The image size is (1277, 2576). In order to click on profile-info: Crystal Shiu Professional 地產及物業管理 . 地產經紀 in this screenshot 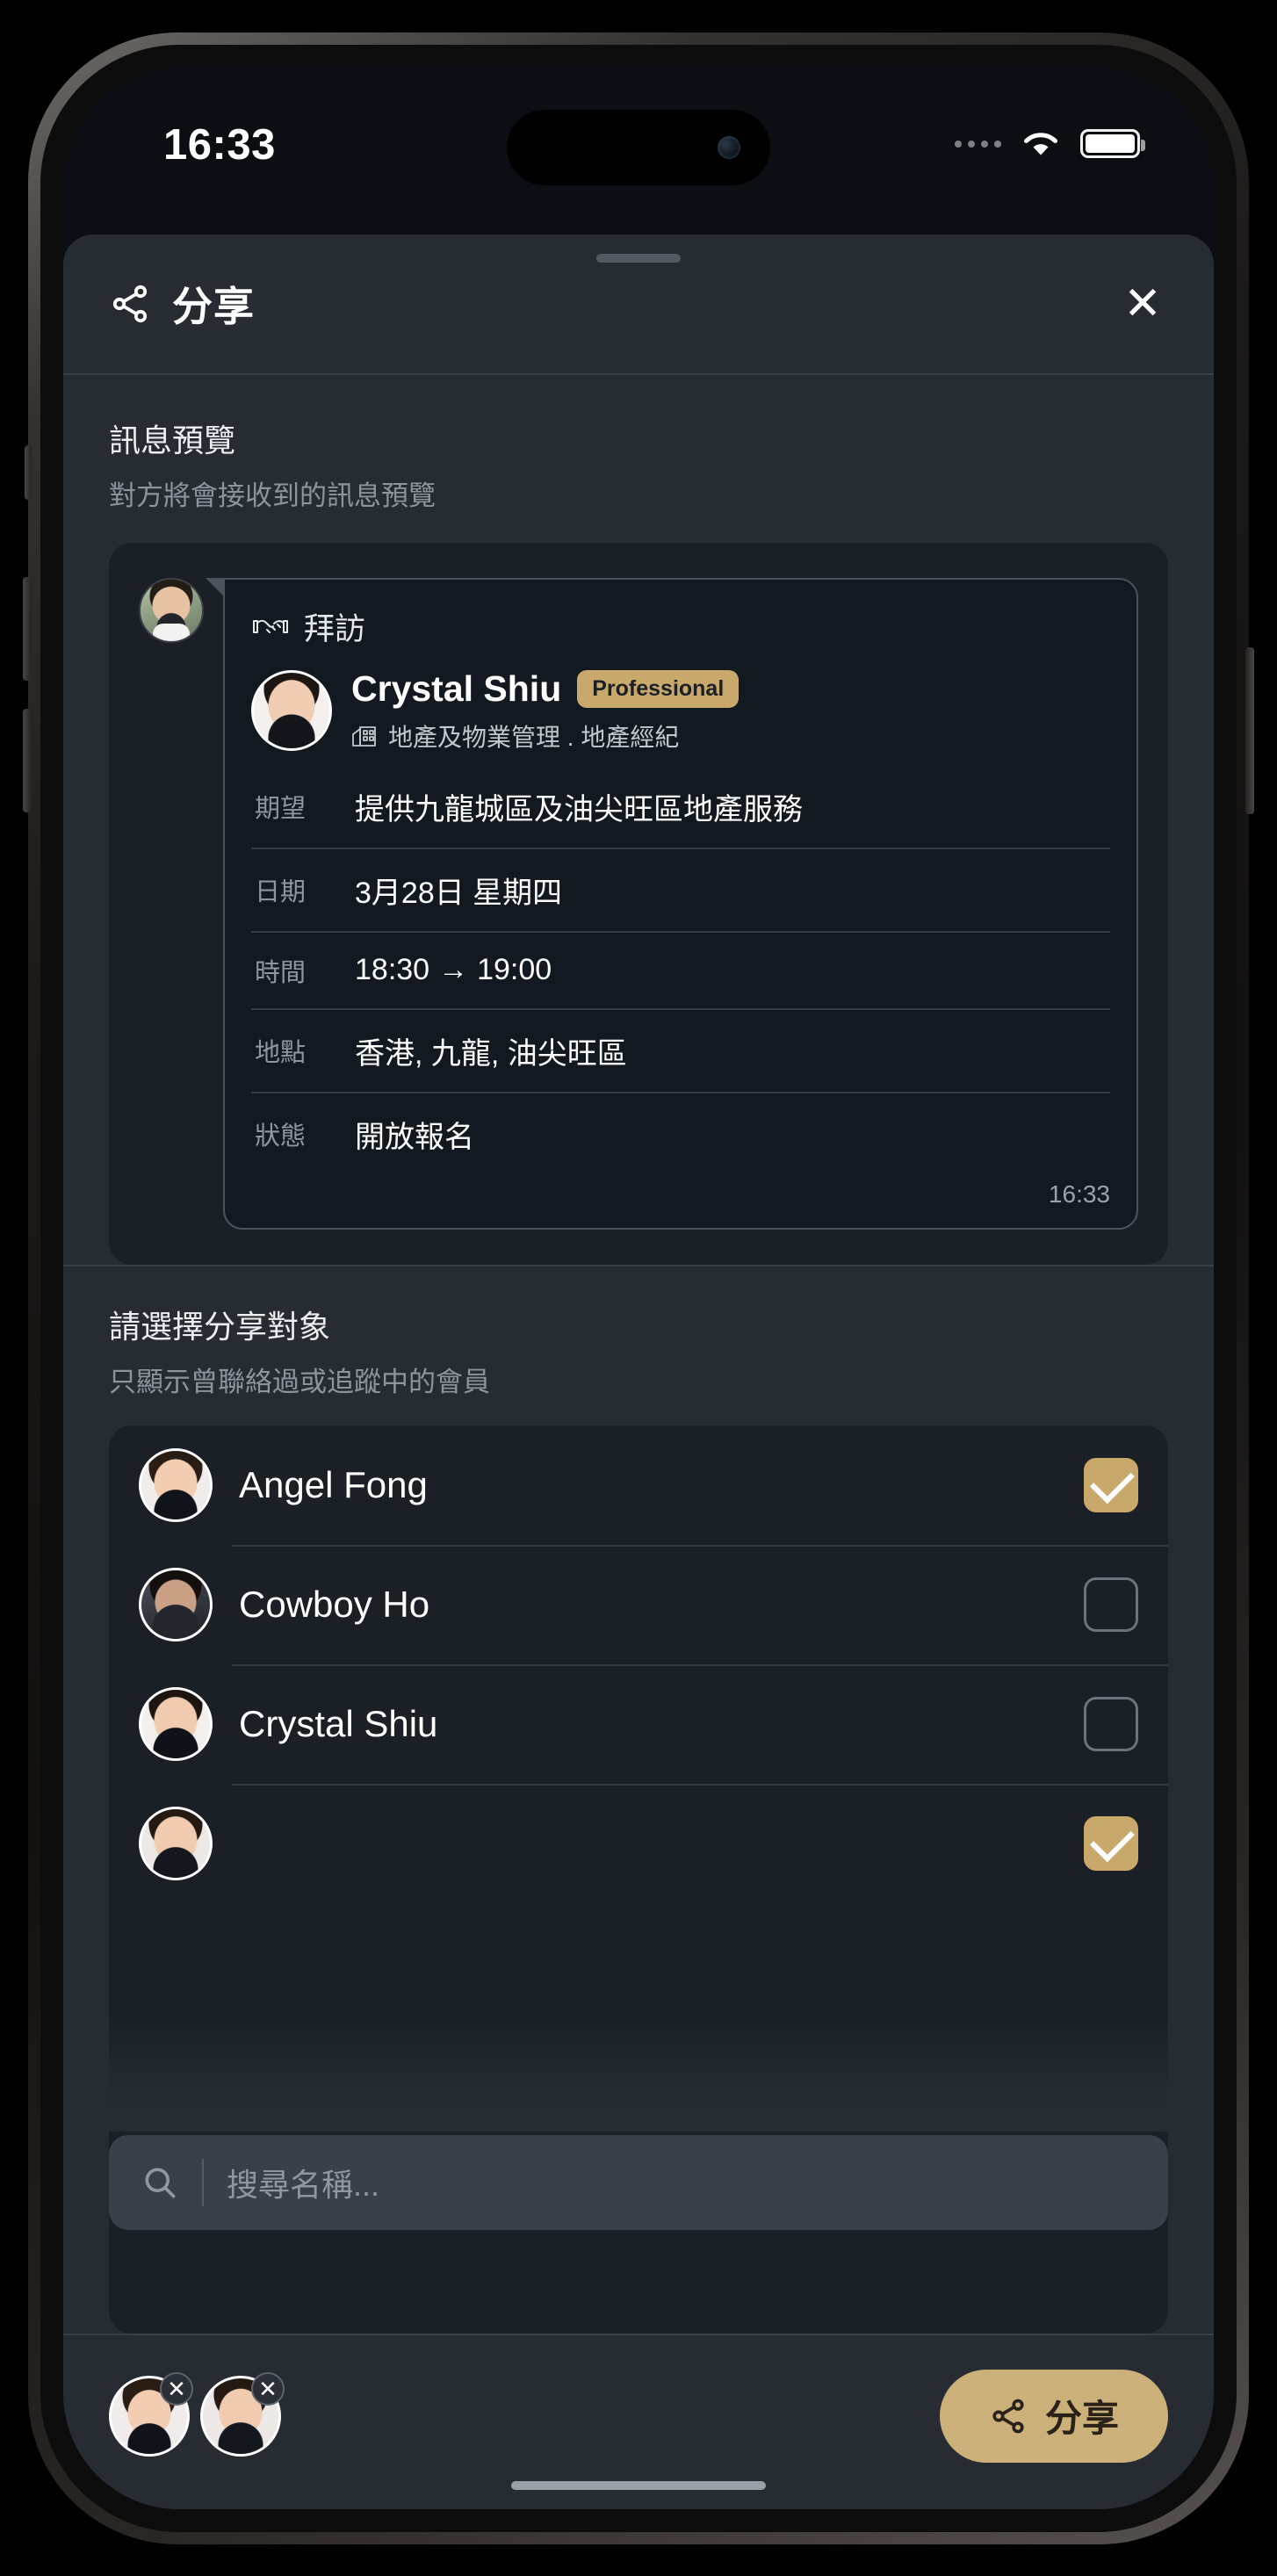, I will do `click(731, 711)`.